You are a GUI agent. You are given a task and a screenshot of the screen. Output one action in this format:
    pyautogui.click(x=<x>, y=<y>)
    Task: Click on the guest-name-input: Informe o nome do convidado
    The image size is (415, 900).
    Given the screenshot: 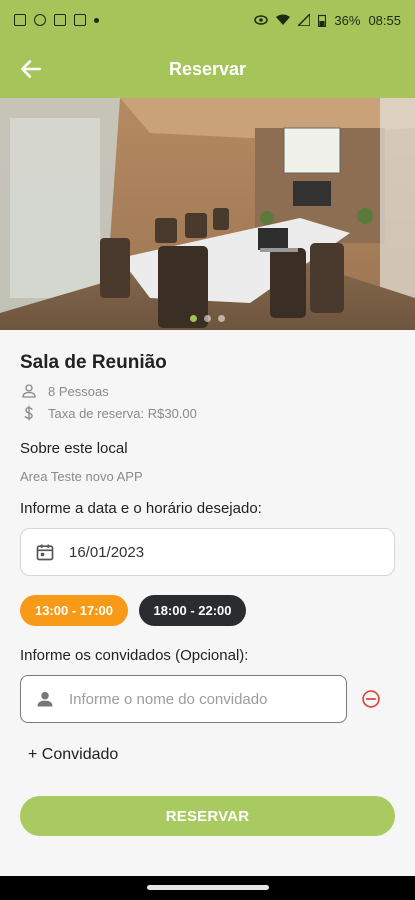 What is the action you would take?
    pyautogui.click(x=183, y=699)
    